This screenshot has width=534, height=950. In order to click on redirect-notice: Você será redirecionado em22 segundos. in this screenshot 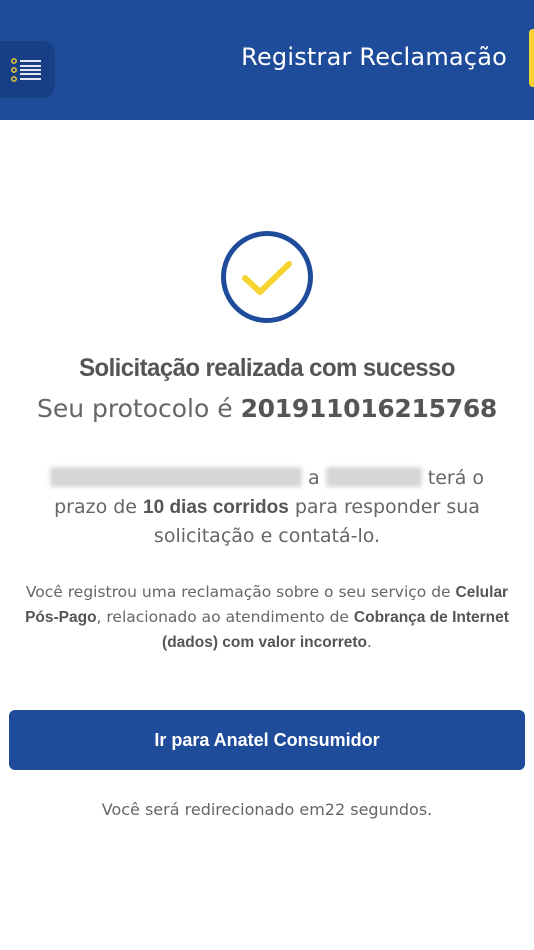, I will do `click(267, 809)`.